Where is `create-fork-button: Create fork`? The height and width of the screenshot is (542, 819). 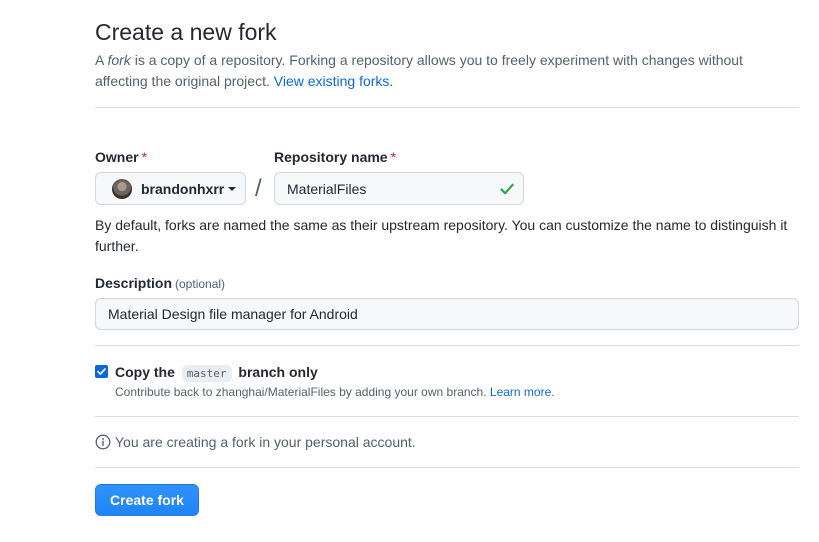
create-fork-button: Create fork is located at coordinates (147, 500).